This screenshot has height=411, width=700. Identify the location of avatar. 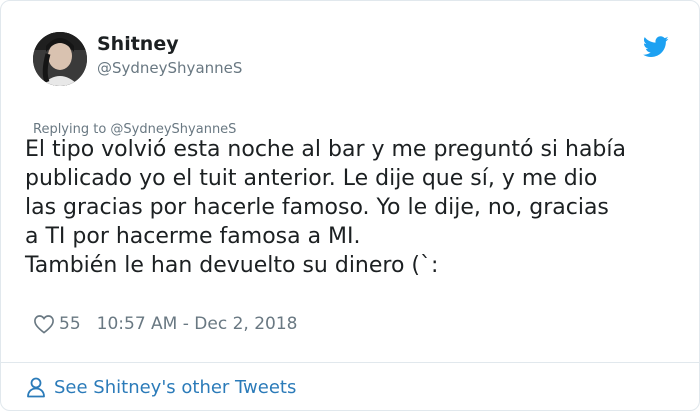
(60, 59).